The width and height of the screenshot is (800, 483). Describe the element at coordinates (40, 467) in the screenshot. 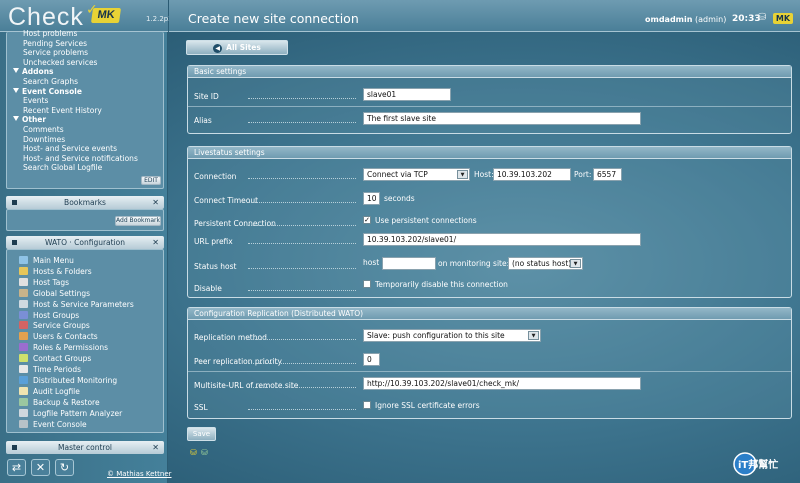

I see `sidebar-settings-icon: ✕` at that location.